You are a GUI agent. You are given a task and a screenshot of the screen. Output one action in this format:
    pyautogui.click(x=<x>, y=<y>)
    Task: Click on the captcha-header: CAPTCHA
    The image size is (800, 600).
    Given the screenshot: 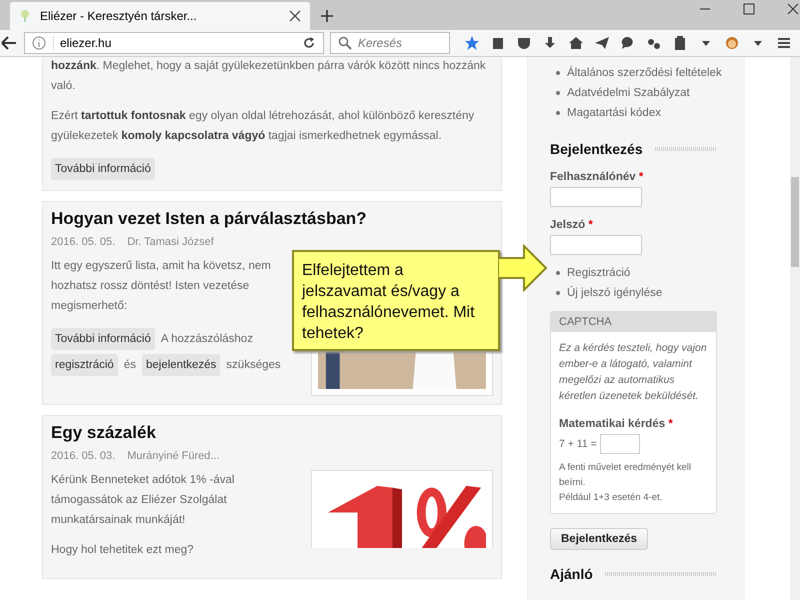 What is the action you would take?
    pyautogui.click(x=633, y=322)
    